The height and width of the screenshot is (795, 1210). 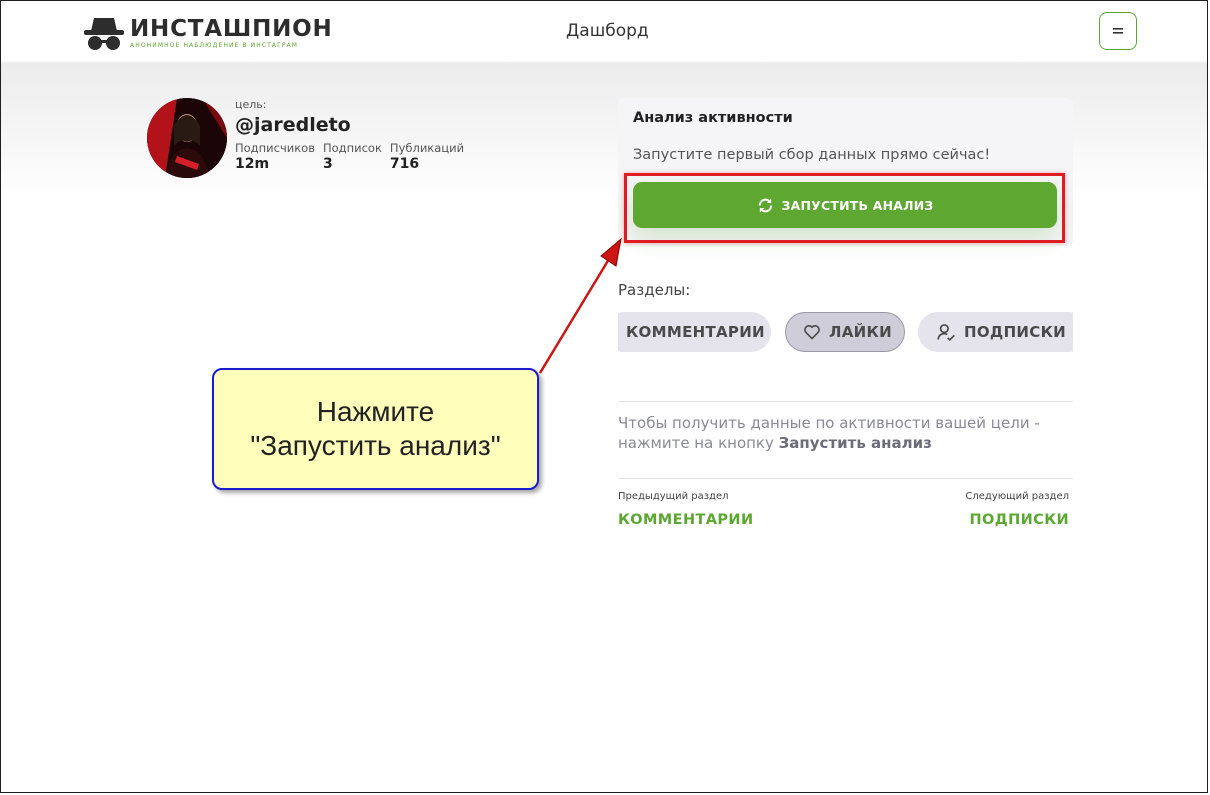 What do you see at coordinates (375, 411) in the screenshot?
I see `callout-line1: Нажмите` at bounding box center [375, 411].